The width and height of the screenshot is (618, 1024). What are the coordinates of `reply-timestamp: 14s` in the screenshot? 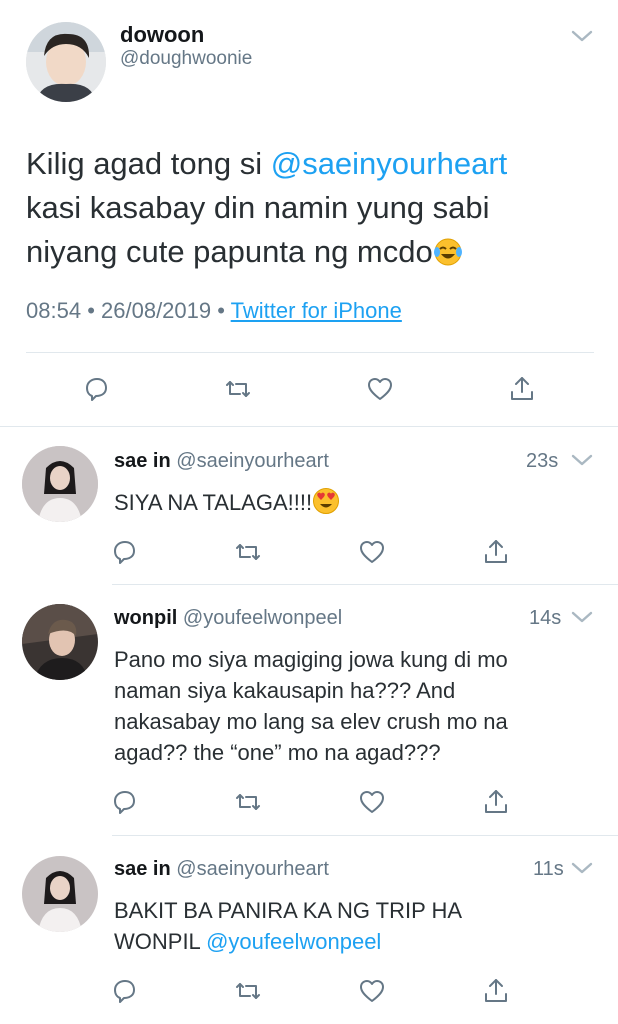 It's located at (545, 618).